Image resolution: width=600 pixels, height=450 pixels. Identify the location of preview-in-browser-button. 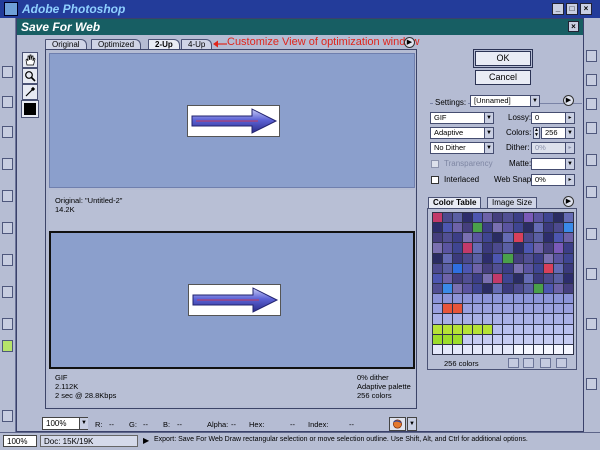
(397, 424).